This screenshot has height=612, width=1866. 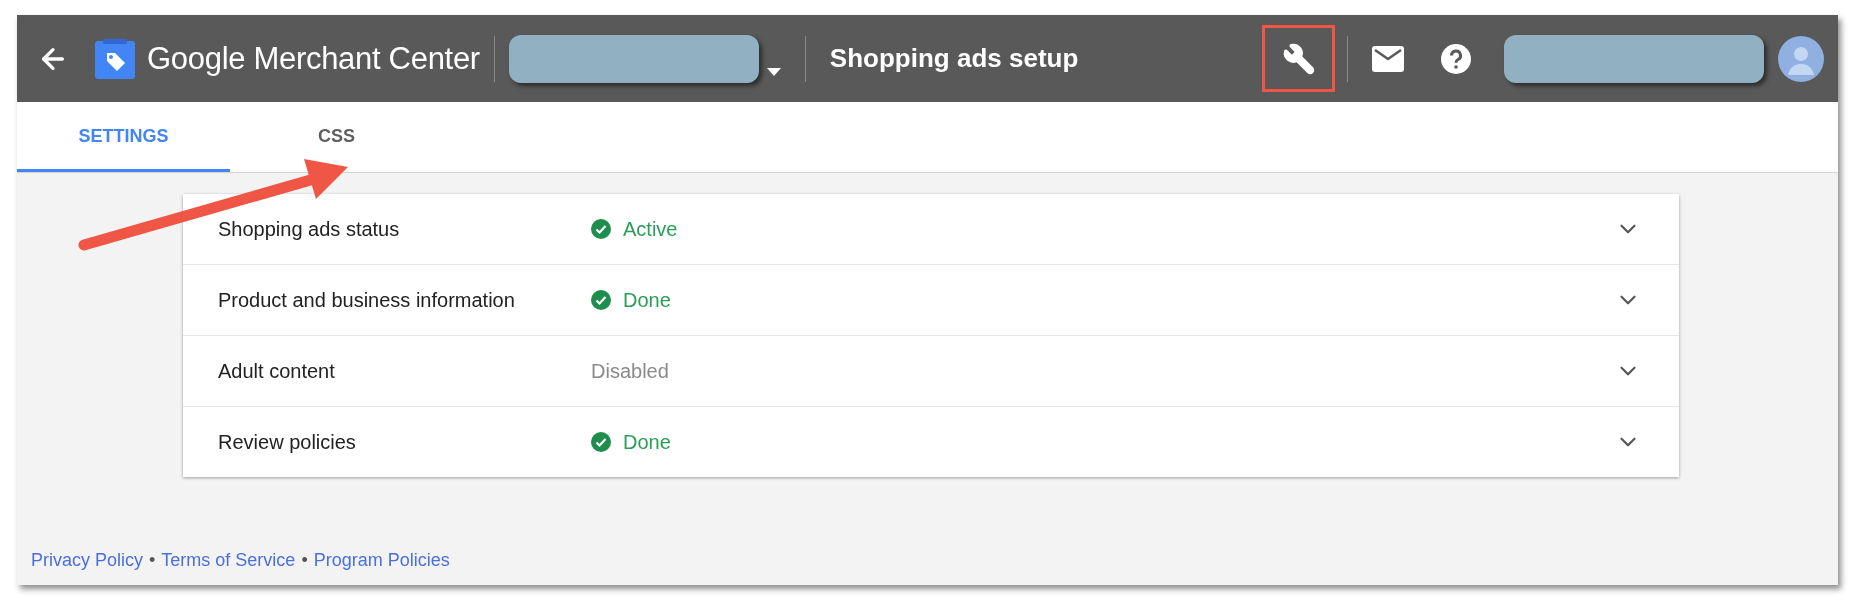 I want to click on avatar-icon, so click(x=1801, y=58).